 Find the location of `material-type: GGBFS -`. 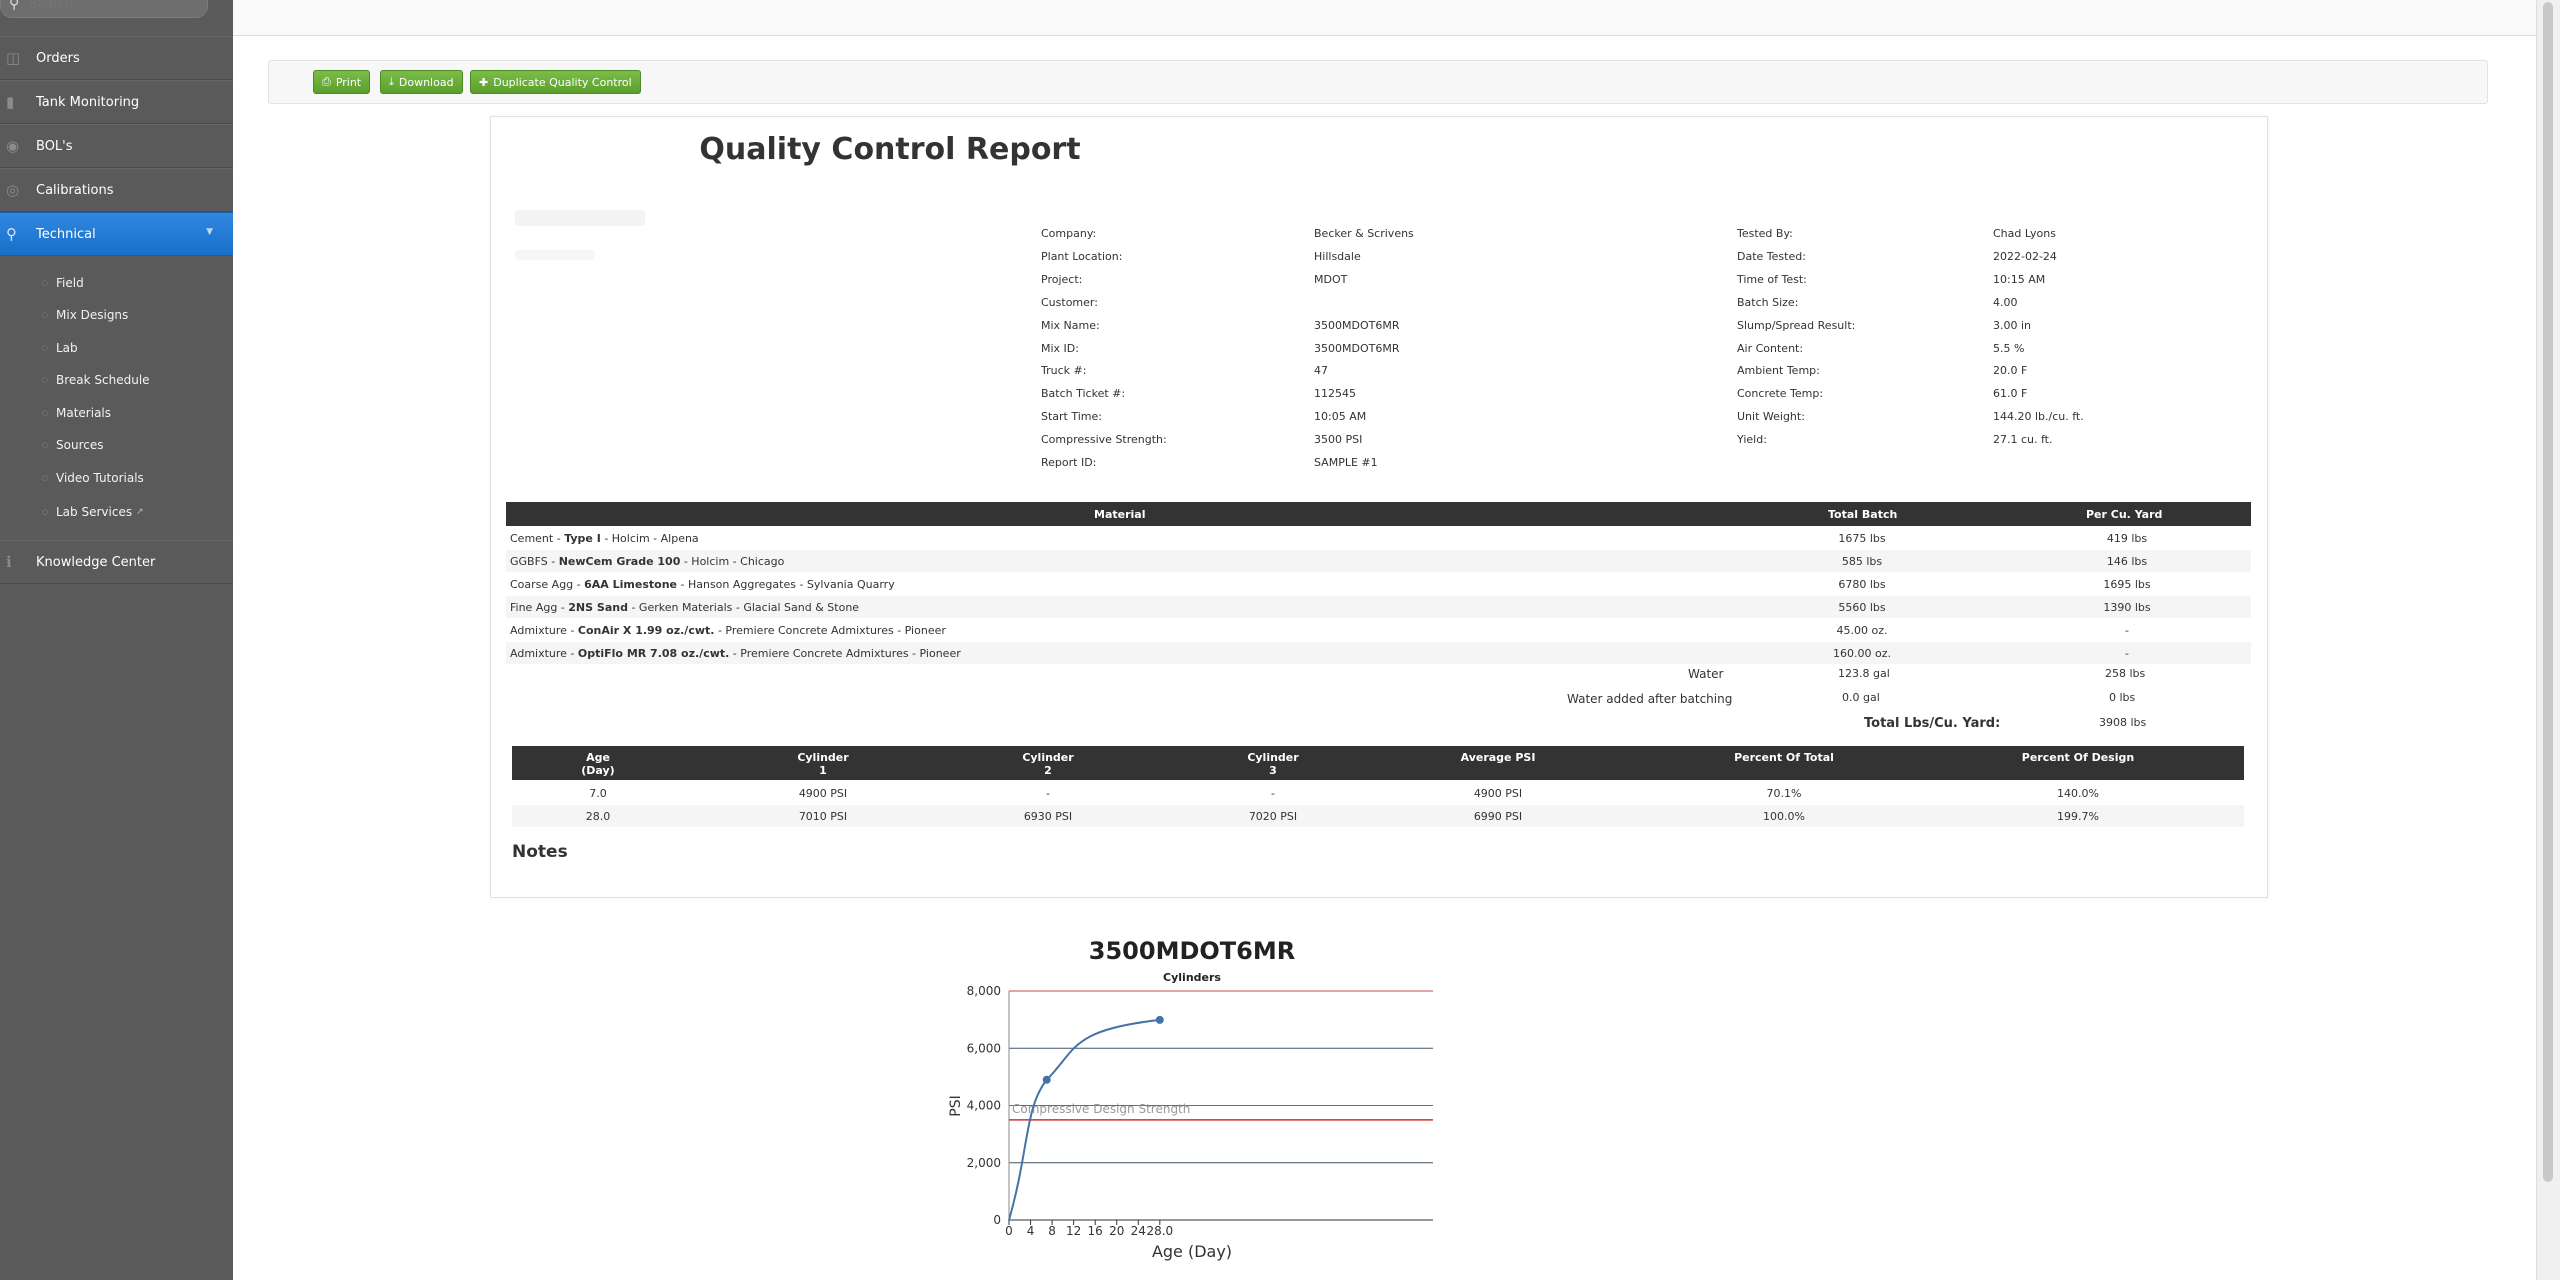

material-type: GGBFS - is located at coordinates (534, 561).